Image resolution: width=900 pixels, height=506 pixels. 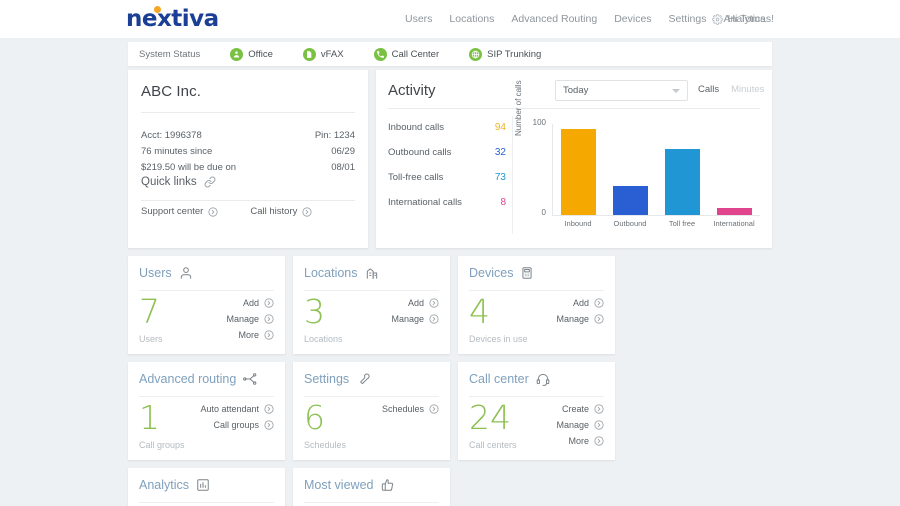 I want to click on chart-plot-area, so click(x=656, y=170).